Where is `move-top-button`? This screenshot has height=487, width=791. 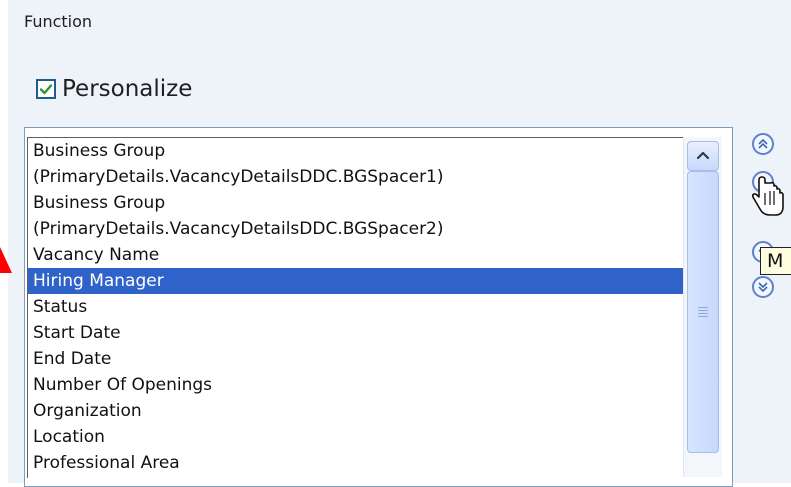 move-top-button is located at coordinates (763, 144).